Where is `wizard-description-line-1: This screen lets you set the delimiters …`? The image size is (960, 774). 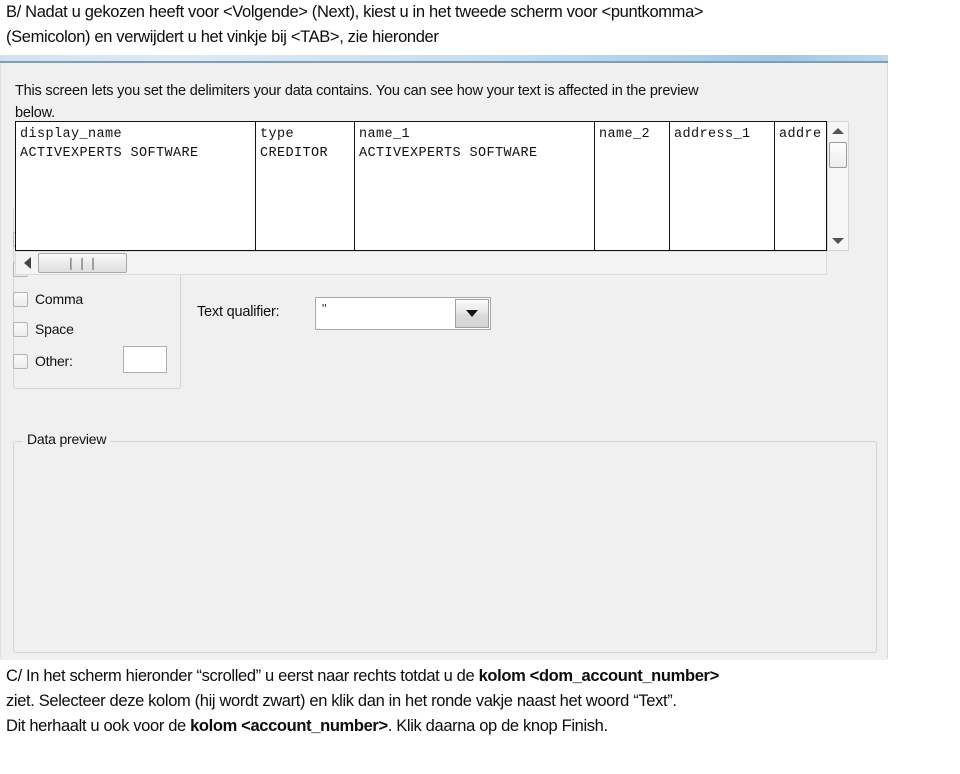 wizard-description-line-1: This screen lets you set the delimiters … is located at coordinates (357, 91).